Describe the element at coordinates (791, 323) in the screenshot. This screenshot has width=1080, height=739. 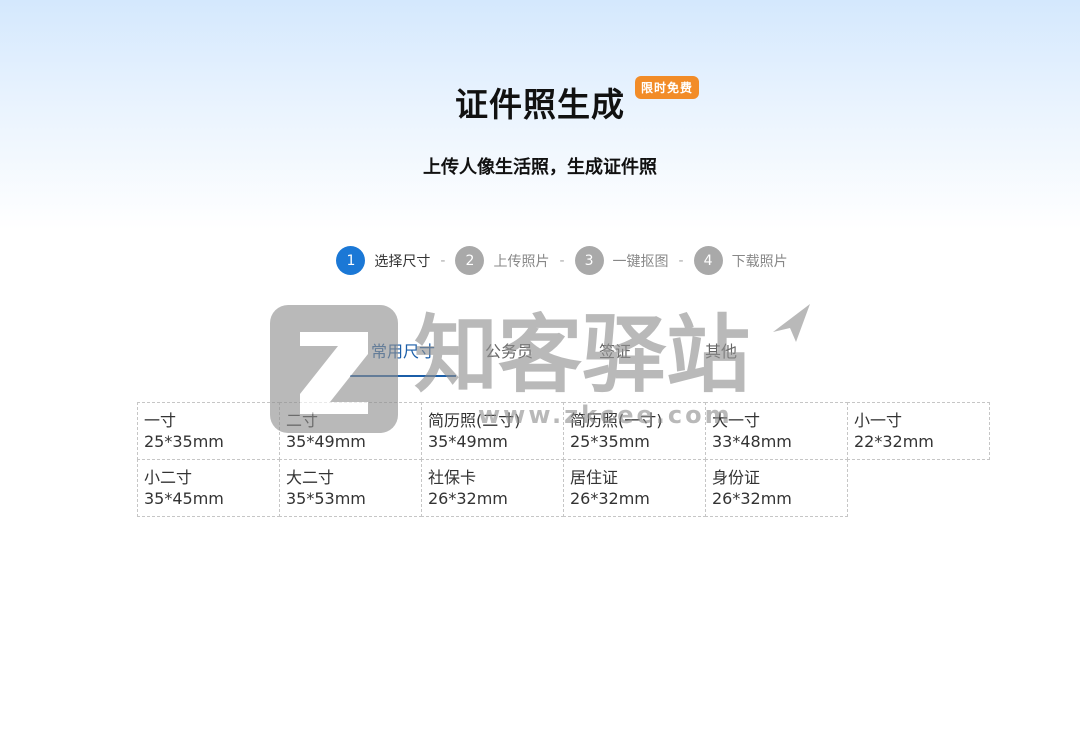
I see `watermark-plane-icon` at that location.